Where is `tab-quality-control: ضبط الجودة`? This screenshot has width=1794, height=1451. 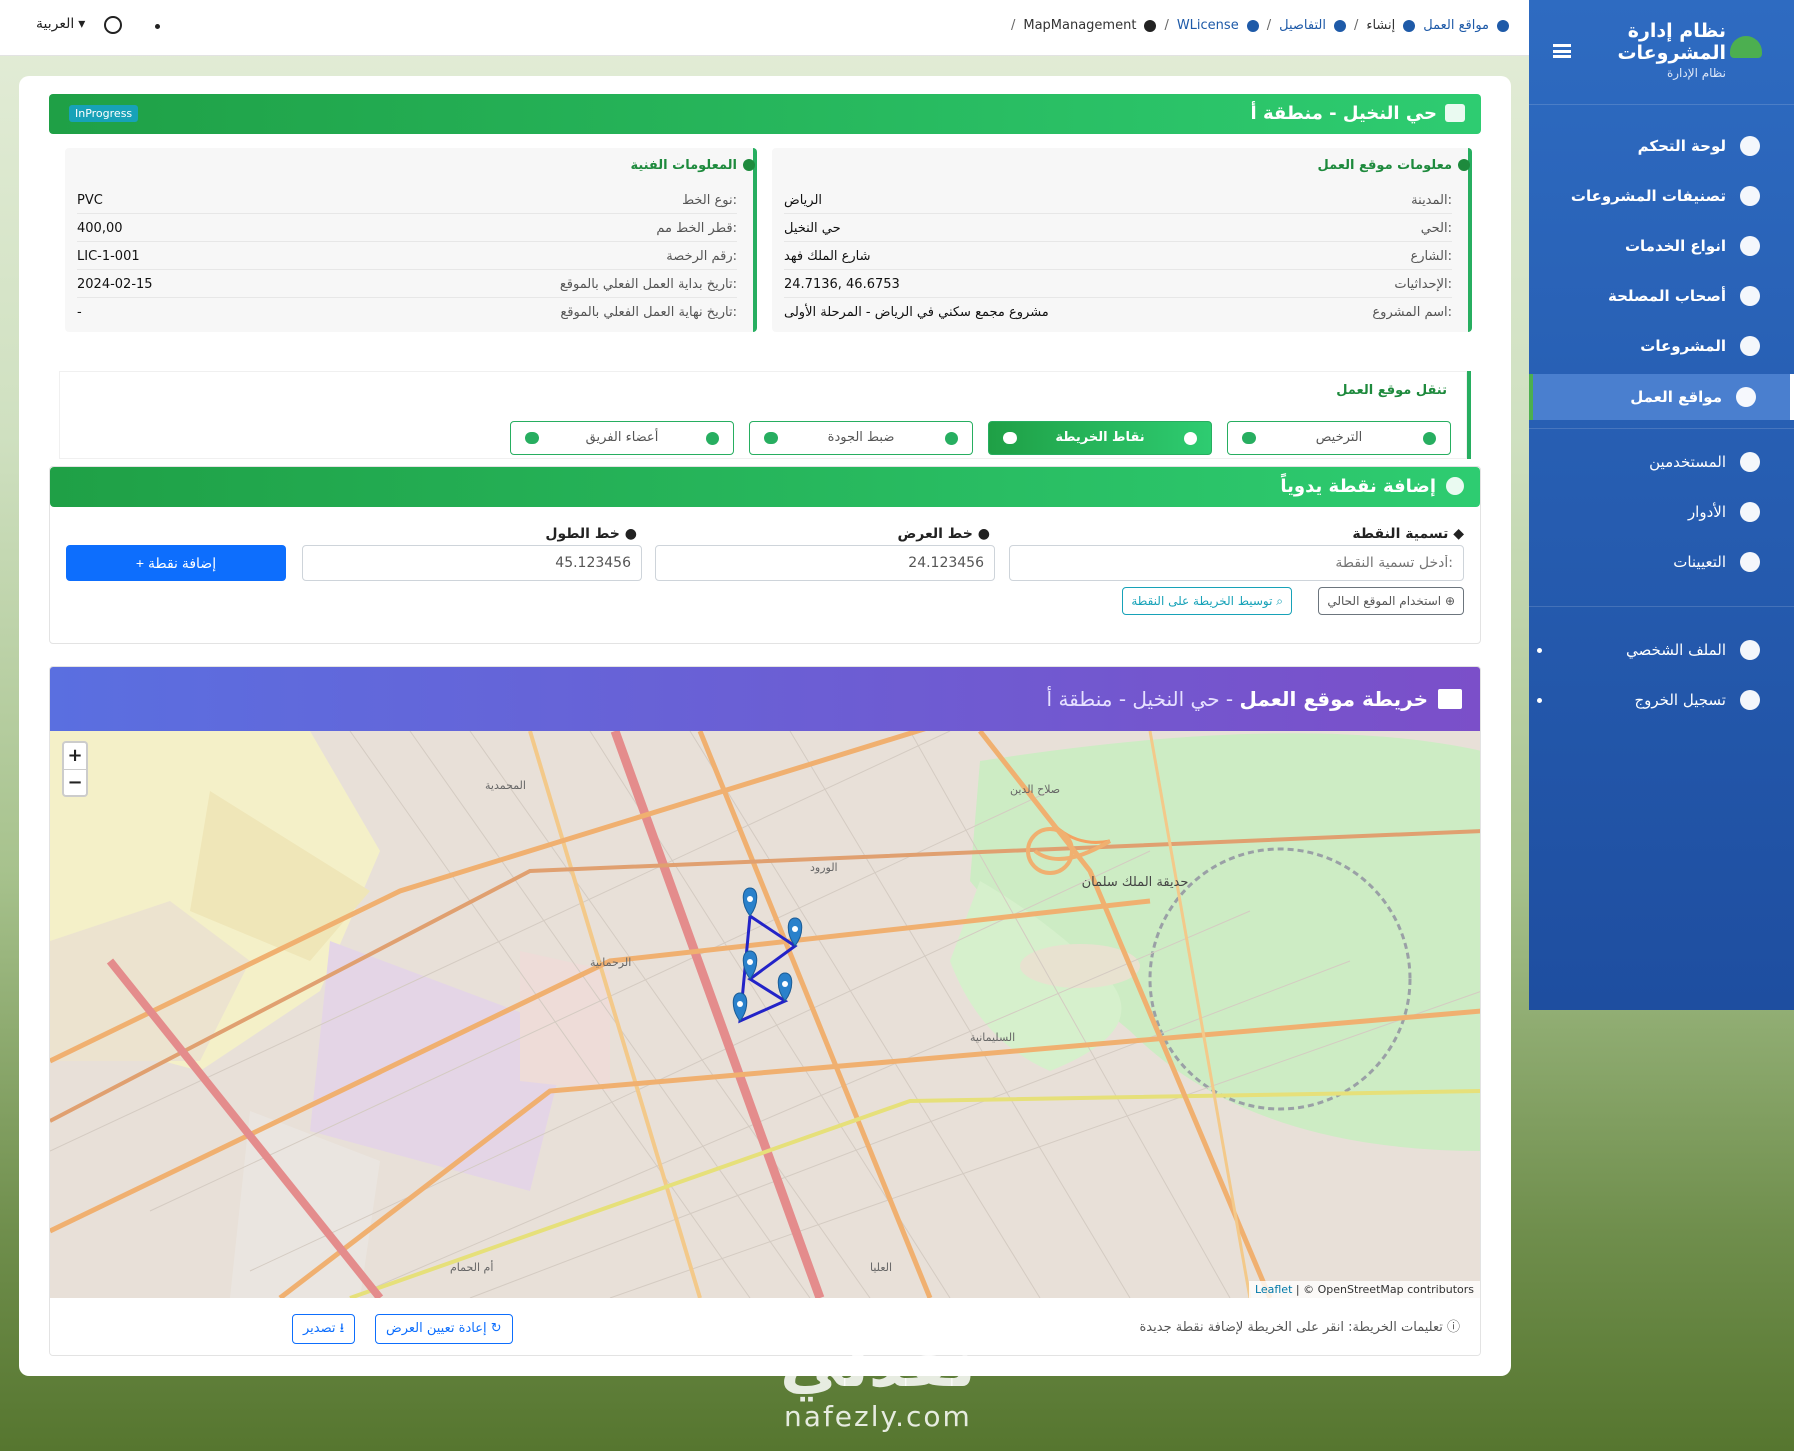
tab-quality-control: ضبط الجودة is located at coordinates (861, 438).